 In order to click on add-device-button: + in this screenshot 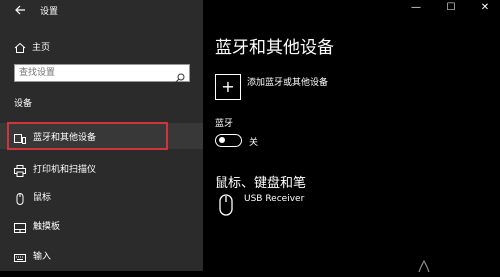, I will do `click(228, 87)`.